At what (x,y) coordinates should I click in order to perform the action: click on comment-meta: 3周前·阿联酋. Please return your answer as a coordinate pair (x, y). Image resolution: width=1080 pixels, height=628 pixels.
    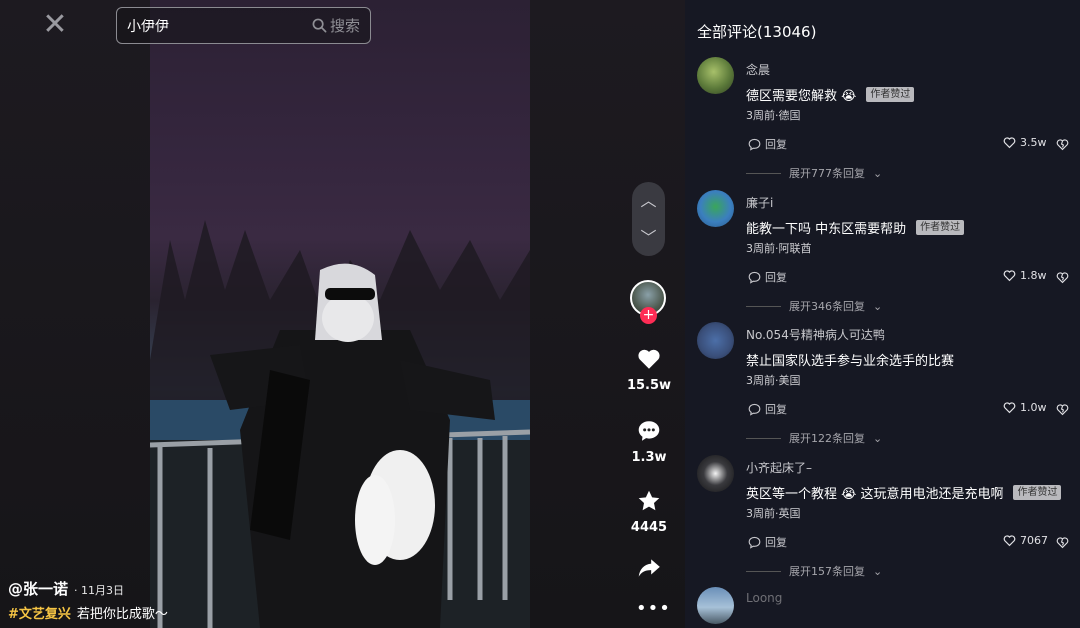
    Looking at the image, I should click on (779, 248).